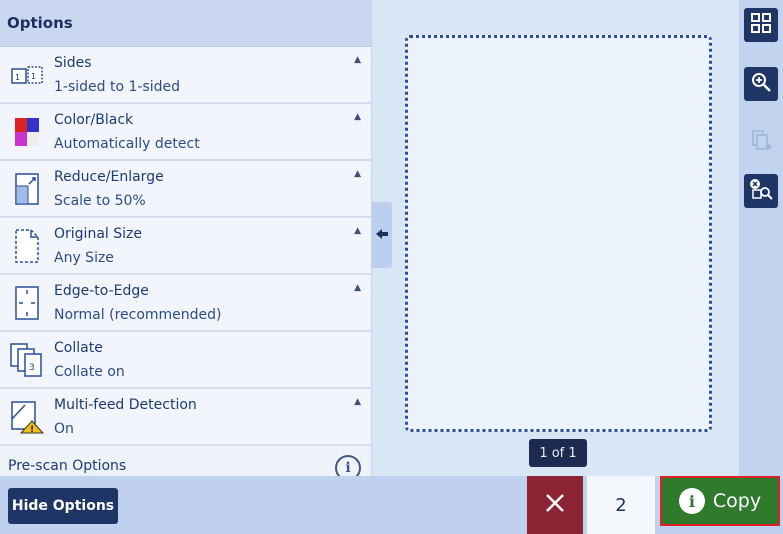 The image size is (783, 534). Describe the element at coordinates (78, 347) in the screenshot. I see `option-collate-title: Collate` at that location.